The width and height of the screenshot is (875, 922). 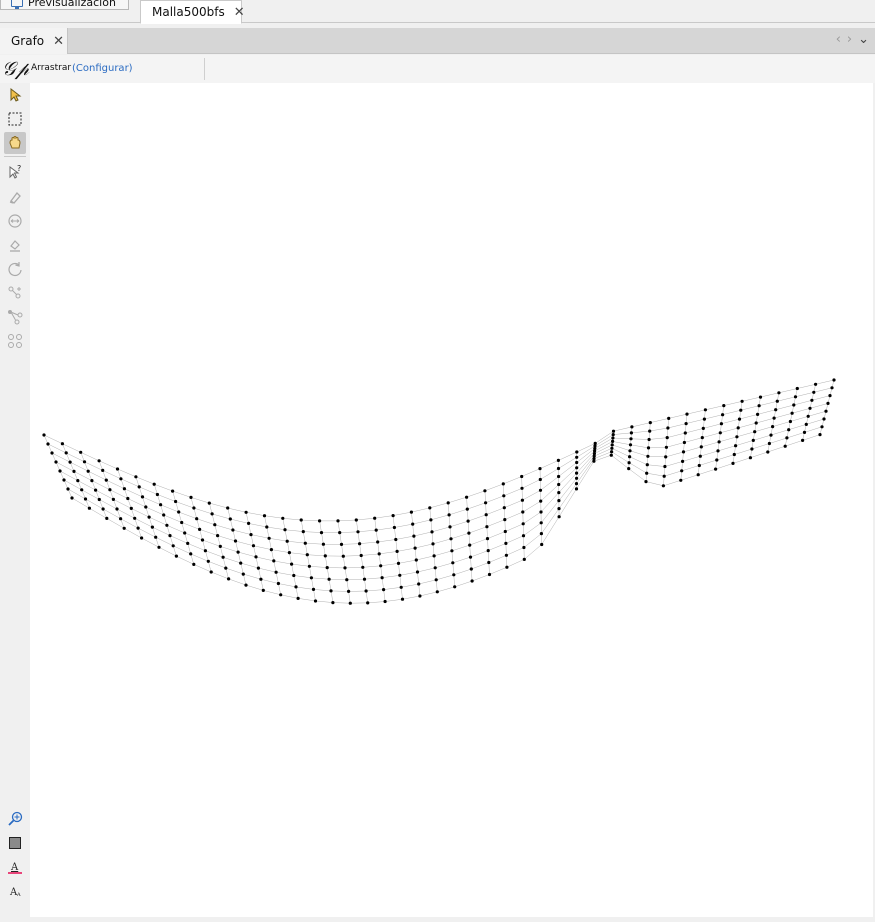 What do you see at coordinates (239, 12) in the screenshot?
I see `close-icon: ✕` at bounding box center [239, 12].